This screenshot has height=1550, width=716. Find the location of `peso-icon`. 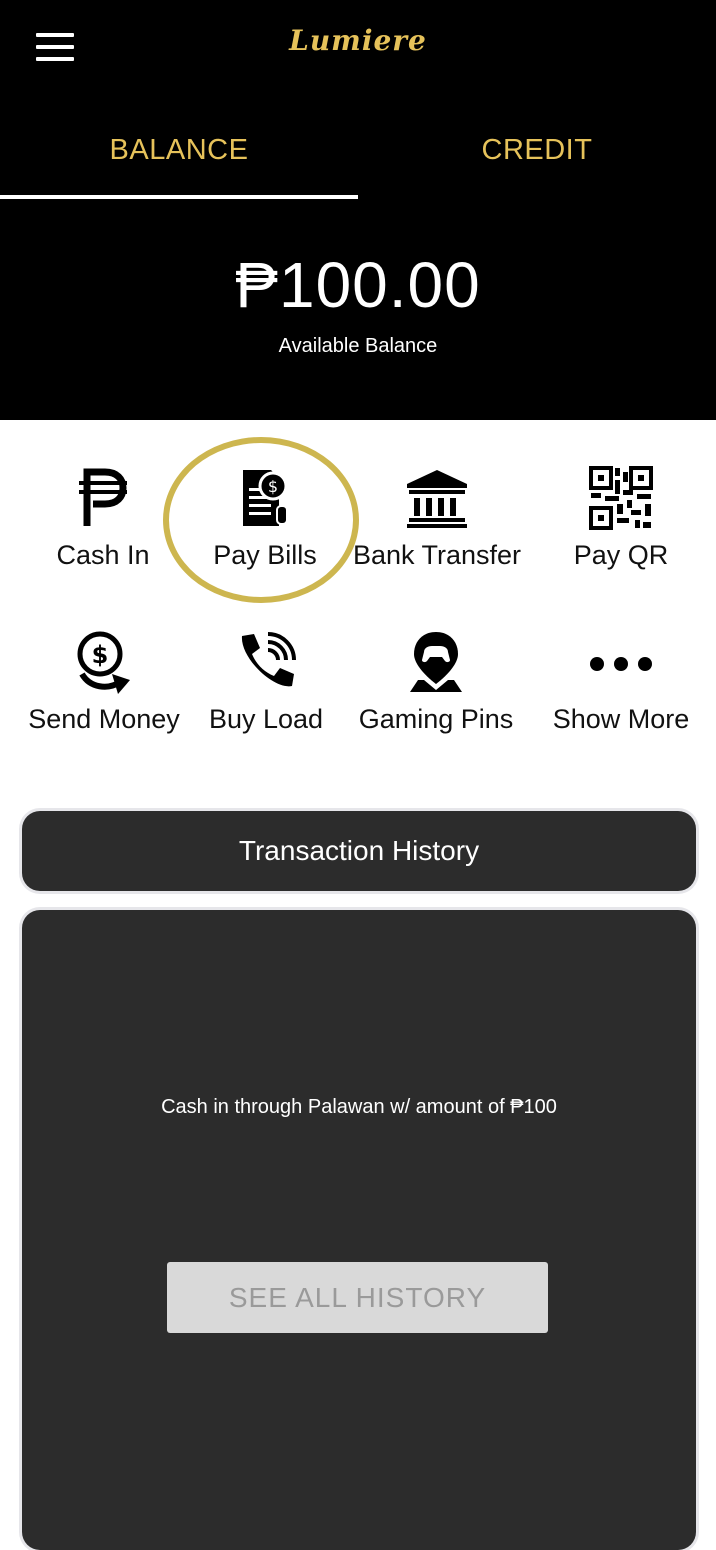

peso-icon is located at coordinates (103, 497).